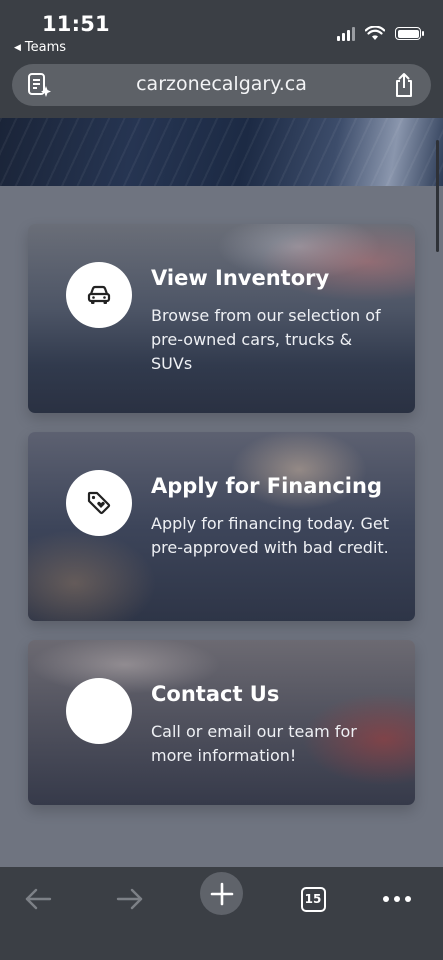 This screenshot has height=960, width=443. Describe the element at coordinates (99, 711) in the screenshot. I see `contact-icon` at that location.